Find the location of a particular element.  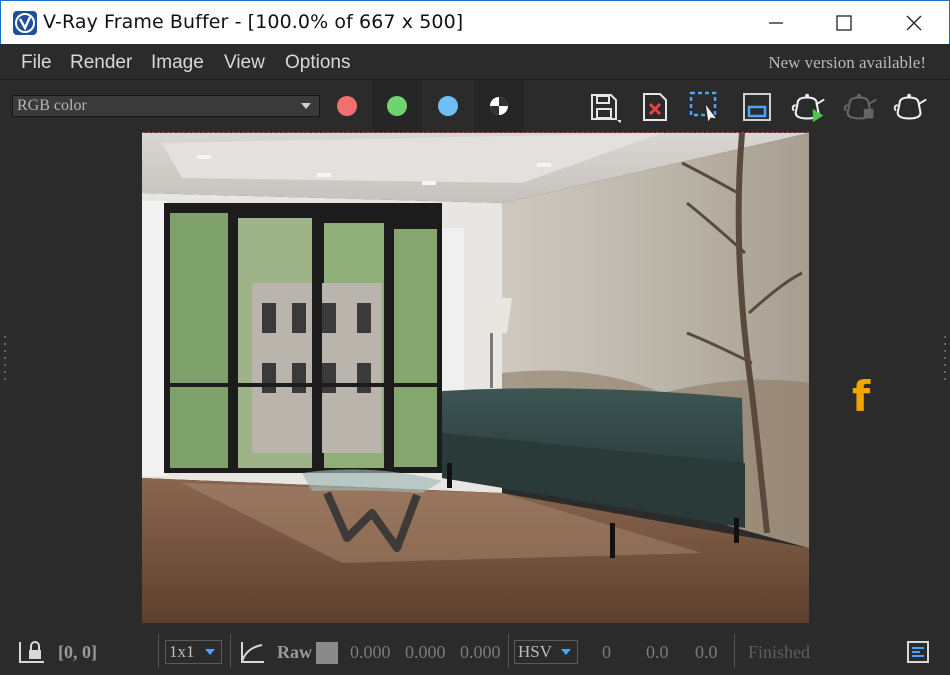

alpha-channel-button is located at coordinates (499, 106).